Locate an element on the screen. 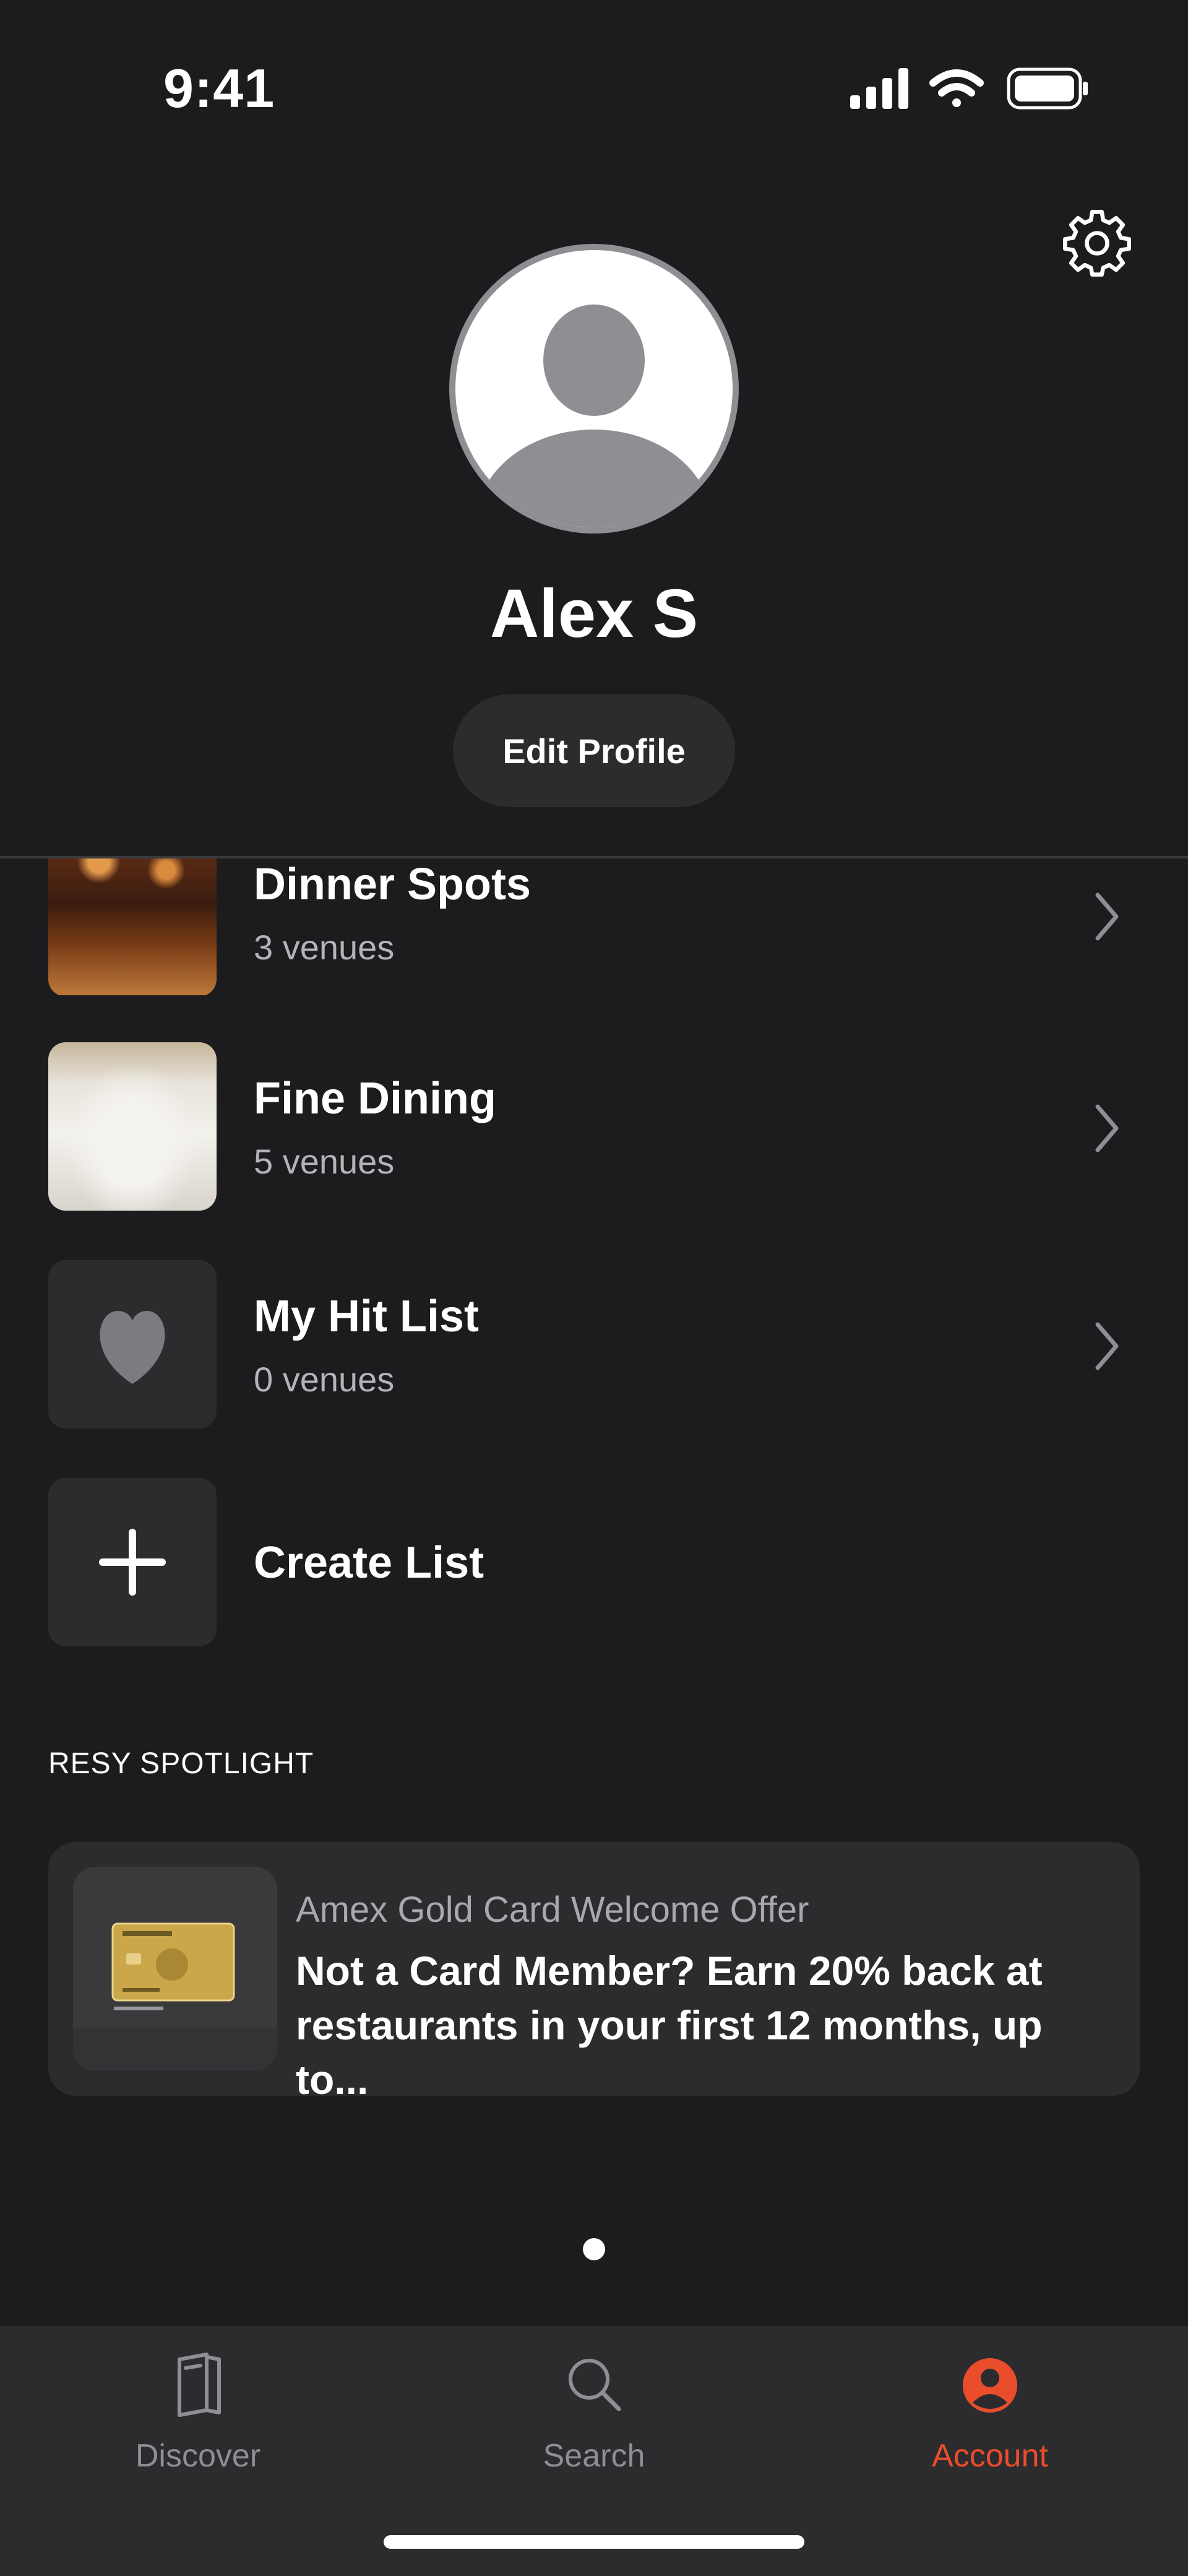 Image resolution: width=1188 pixels, height=2576 pixels. list-title: Dinner Spots is located at coordinates (393, 884).